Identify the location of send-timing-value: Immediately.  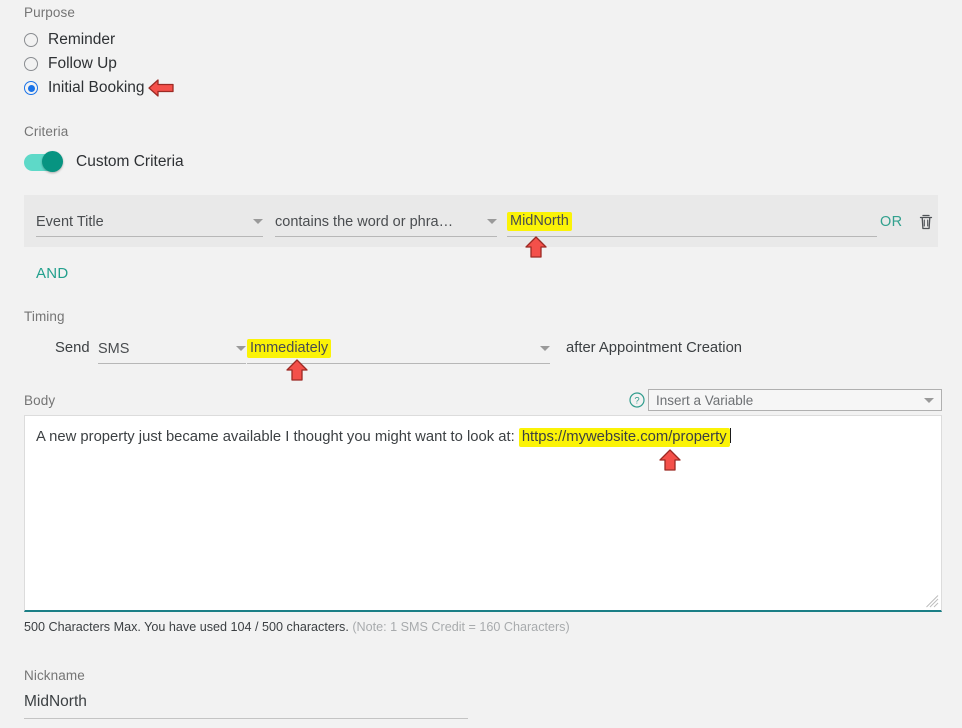
(289, 348).